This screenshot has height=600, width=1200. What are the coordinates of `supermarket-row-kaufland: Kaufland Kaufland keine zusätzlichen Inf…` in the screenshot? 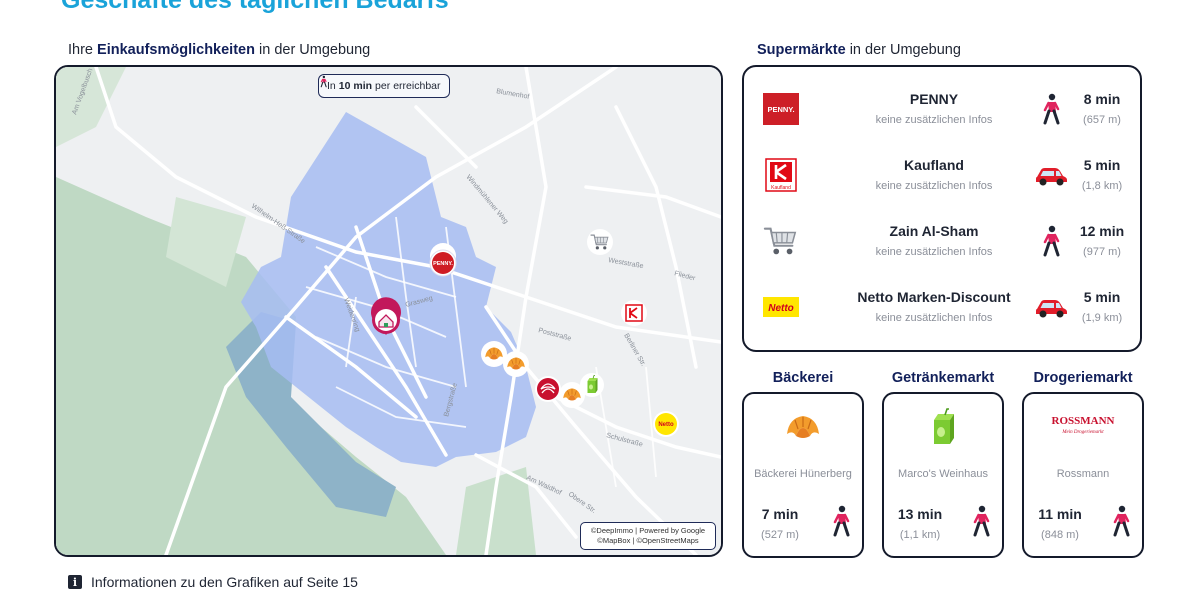 It's located at (942, 175).